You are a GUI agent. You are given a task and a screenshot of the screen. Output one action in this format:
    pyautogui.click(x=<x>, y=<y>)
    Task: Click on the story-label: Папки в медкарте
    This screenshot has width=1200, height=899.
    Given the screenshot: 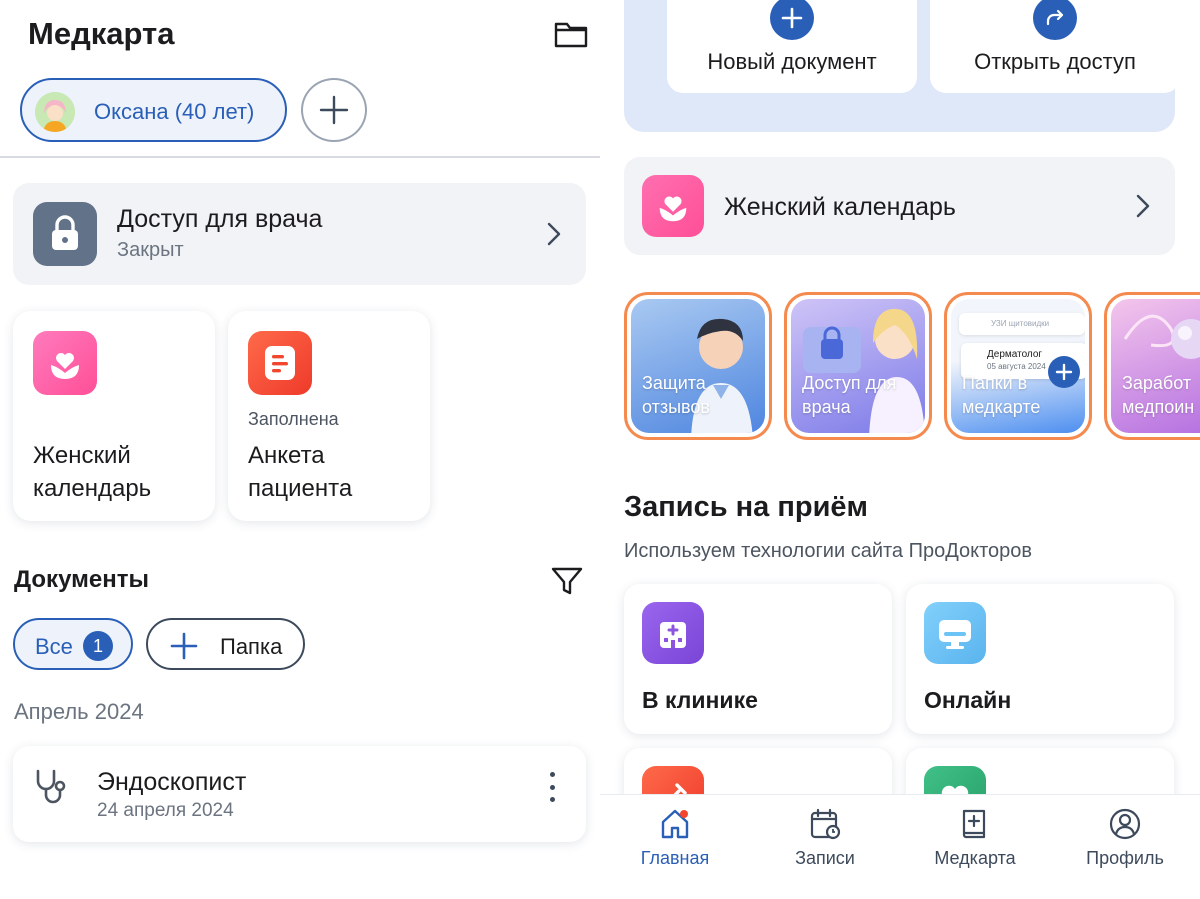 What is the action you would take?
    pyautogui.click(x=1001, y=395)
    